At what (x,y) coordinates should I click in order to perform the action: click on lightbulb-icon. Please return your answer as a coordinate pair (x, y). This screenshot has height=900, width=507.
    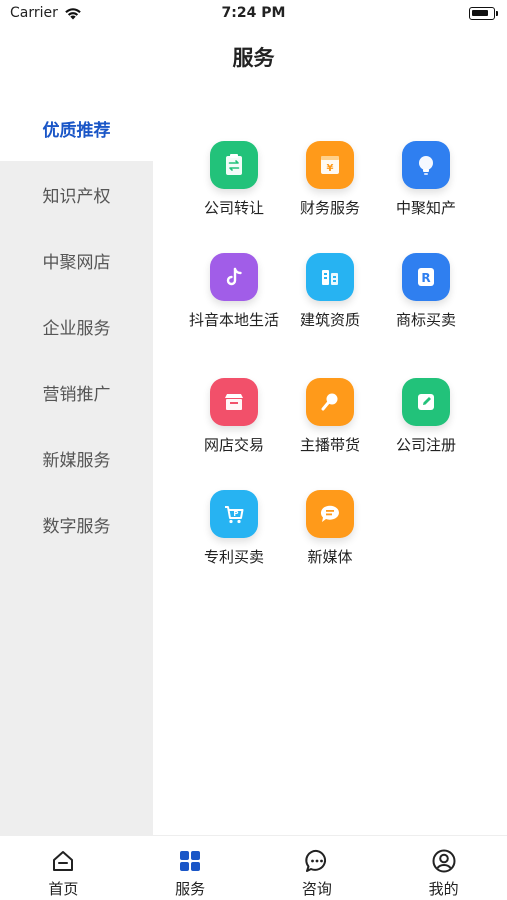
    Looking at the image, I should click on (426, 165).